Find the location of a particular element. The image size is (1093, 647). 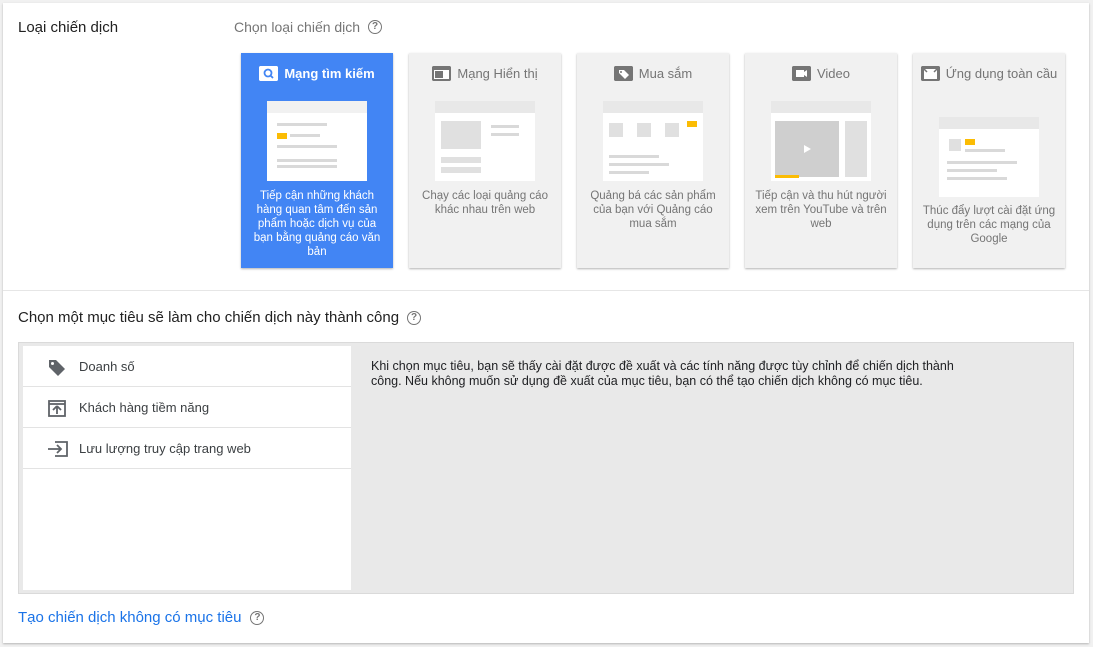

goal-item-sales: Doanh số is located at coordinates (187, 366).